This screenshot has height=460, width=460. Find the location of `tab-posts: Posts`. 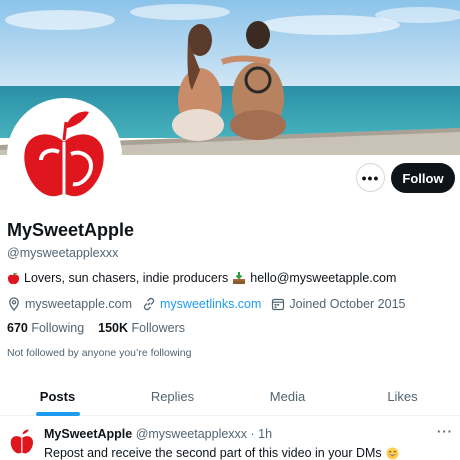

tab-posts: Posts is located at coordinates (57, 397).